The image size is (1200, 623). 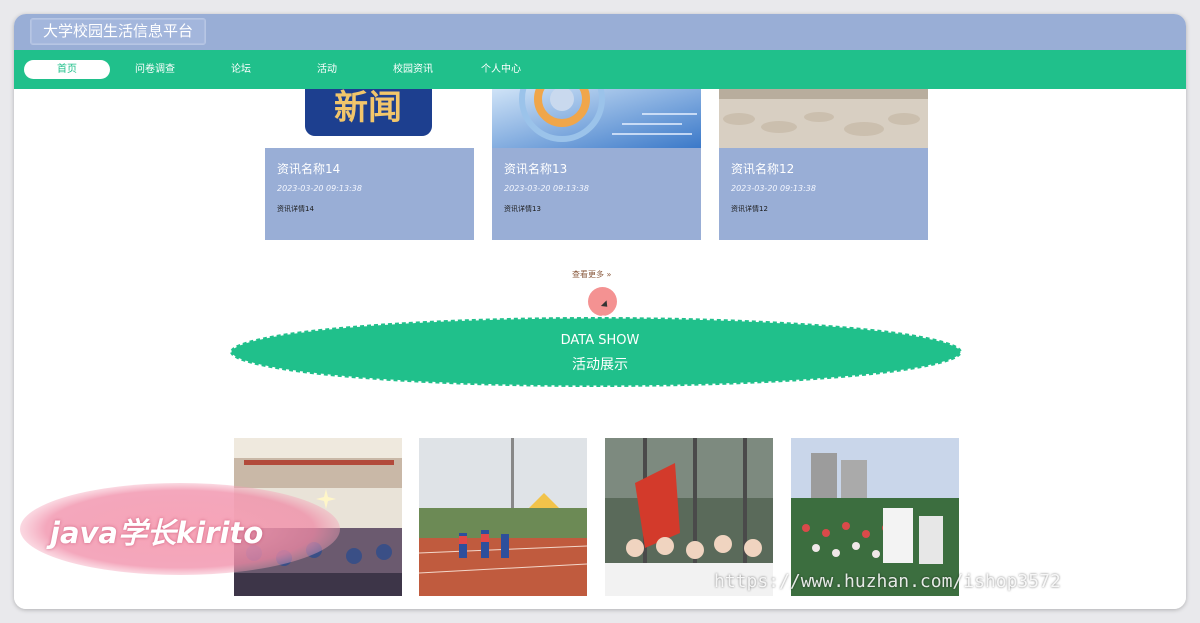 I want to click on news-card: 新闻 资讯名称14 2023-03-20 09:13:38 资讯详情14, so click(x=369, y=164).